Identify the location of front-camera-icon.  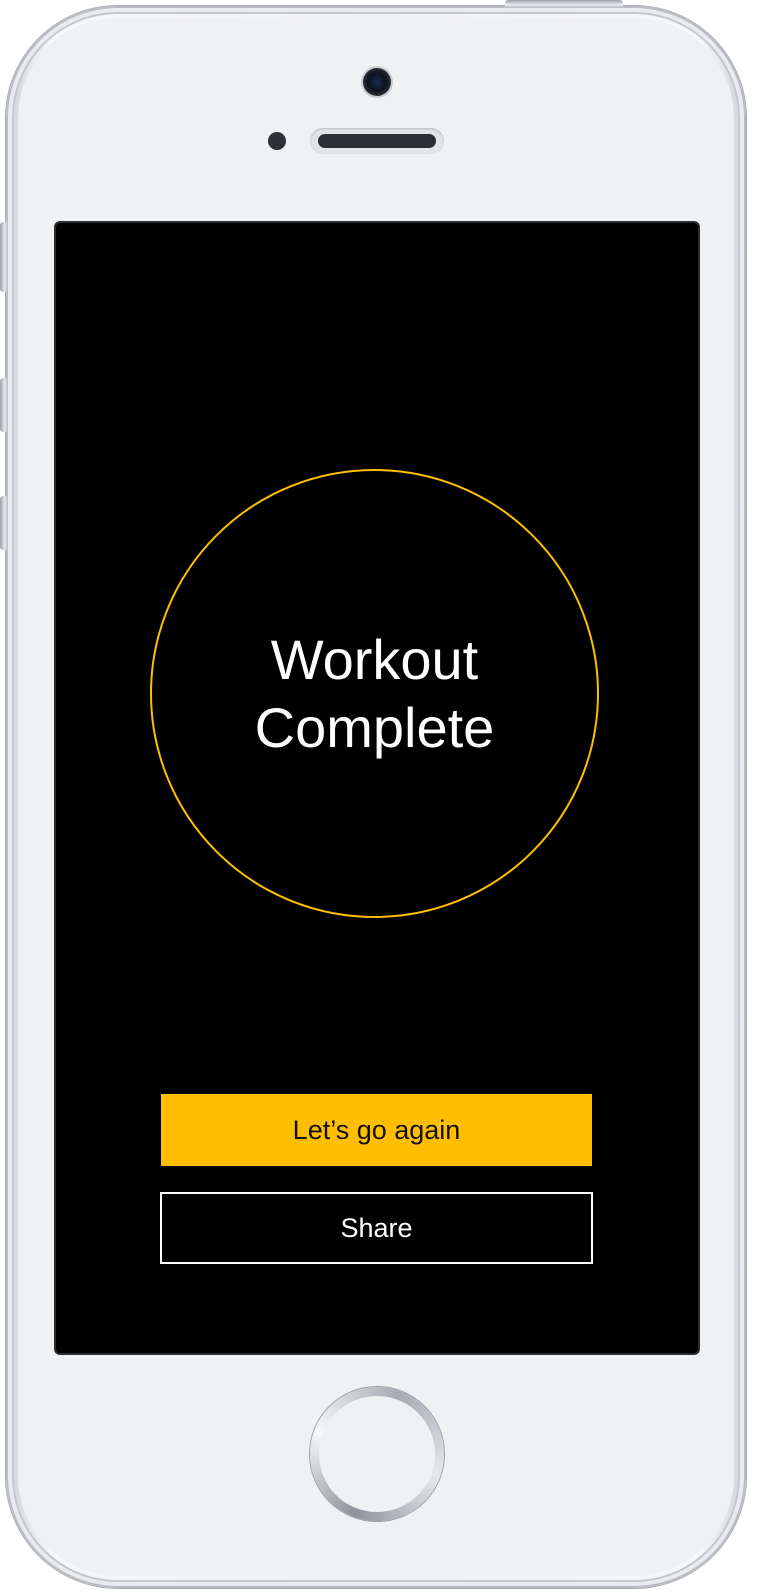
(377, 82).